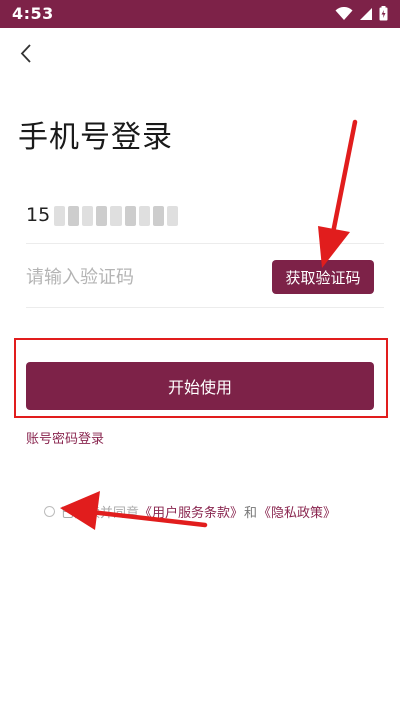 This screenshot has height=710, width=400. What do you see at coordinates (38, 215) in the screenshot?
I see `phone-number-prefix: 15` at bounding box center [38, 215].